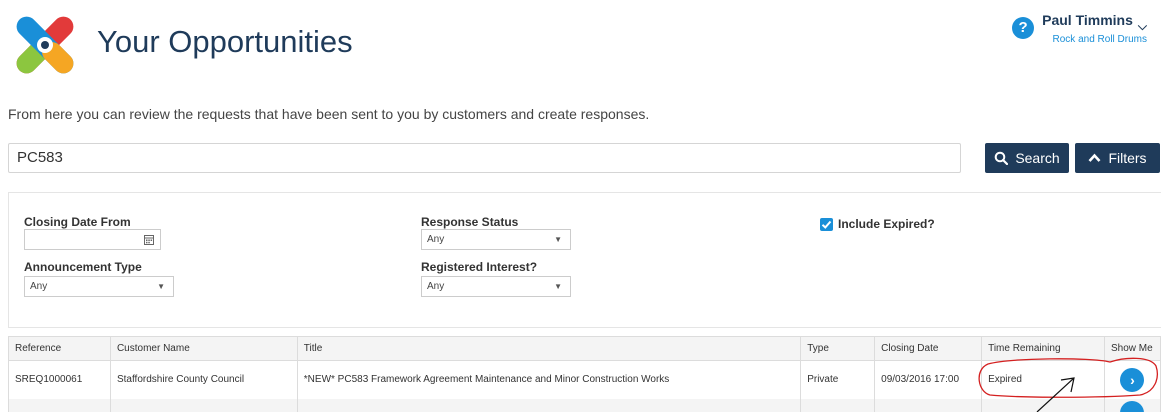 The width and height of the screenshot is (1161, 412). I want to click on closing-date-from-field, so click(92, 239).